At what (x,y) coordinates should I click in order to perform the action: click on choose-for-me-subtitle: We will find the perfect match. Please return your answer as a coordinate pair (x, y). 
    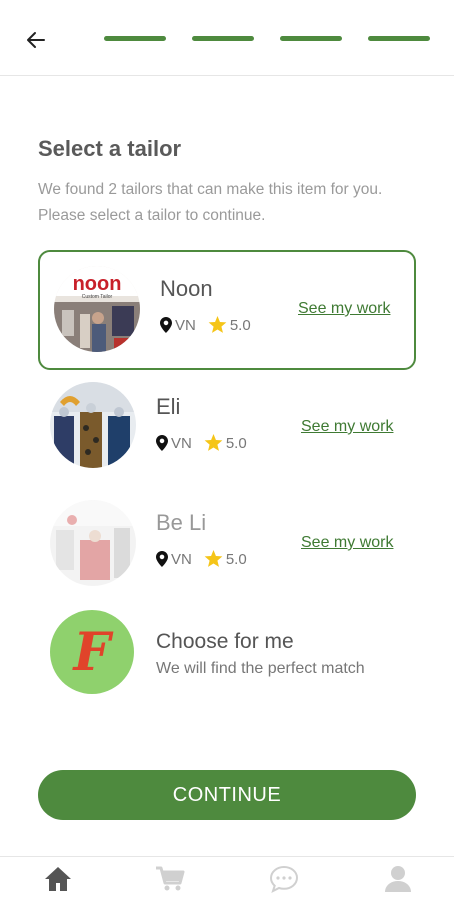
    Looking at the image, I should click on (260, 668).